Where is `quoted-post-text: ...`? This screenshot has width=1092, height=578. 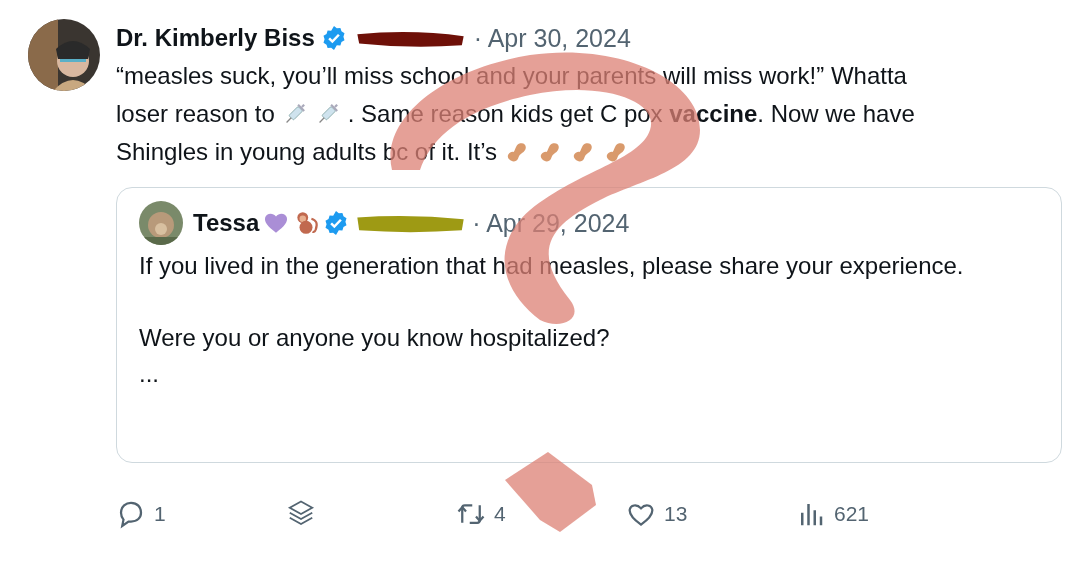
quoted-post-text: ... is located at coordinates (149, 374).